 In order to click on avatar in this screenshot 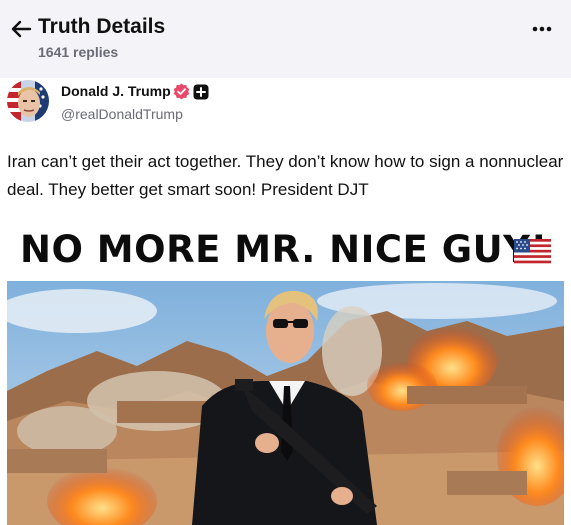, I will do `click(28, 101)`.